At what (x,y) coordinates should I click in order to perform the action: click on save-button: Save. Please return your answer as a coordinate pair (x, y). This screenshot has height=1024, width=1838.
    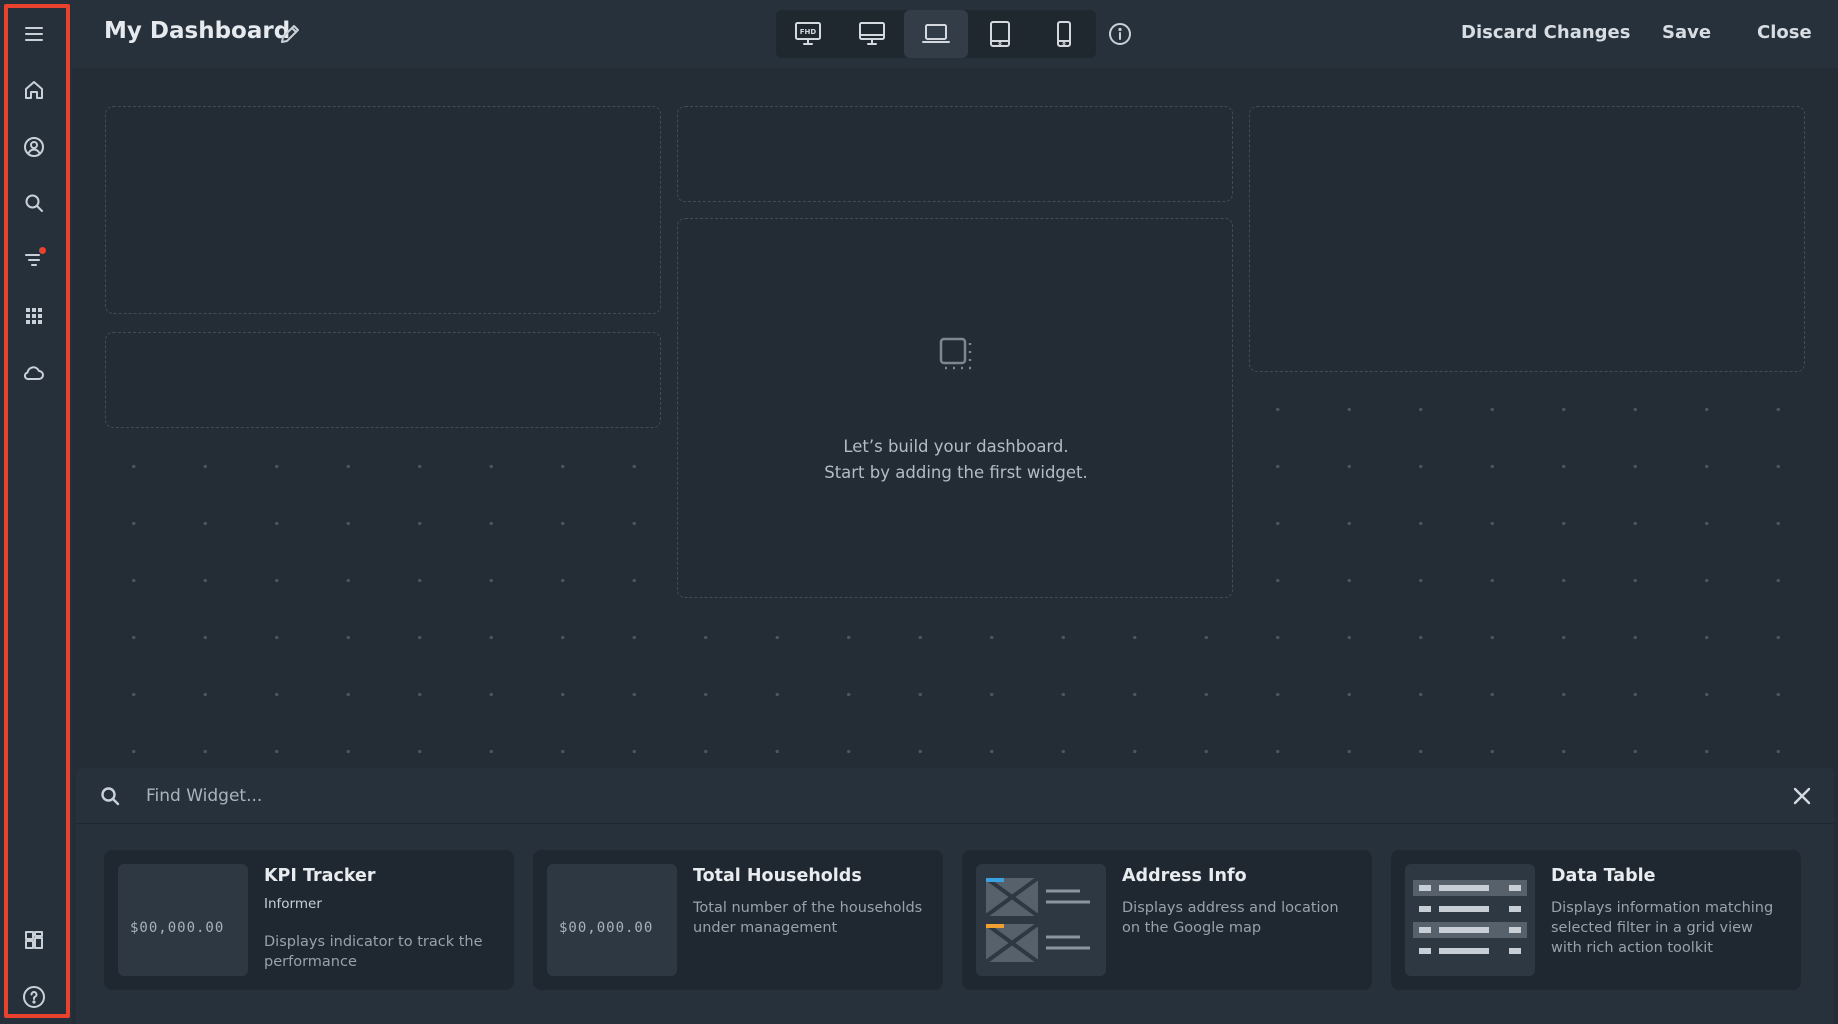
    Looking at the image, I should click on (1686, 32).